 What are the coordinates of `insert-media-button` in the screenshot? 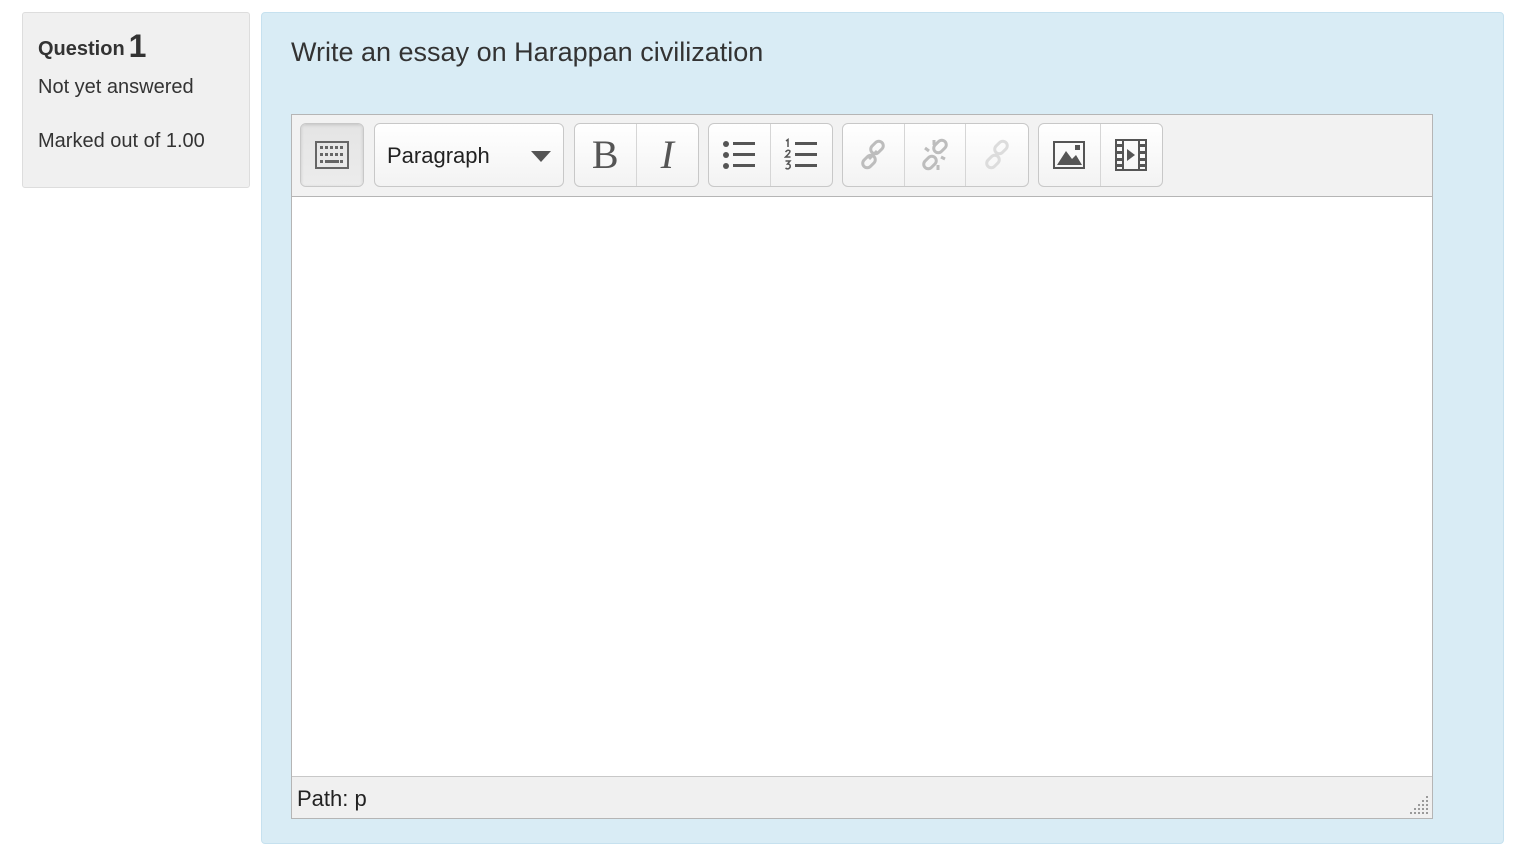 It's located at (1132, 155).